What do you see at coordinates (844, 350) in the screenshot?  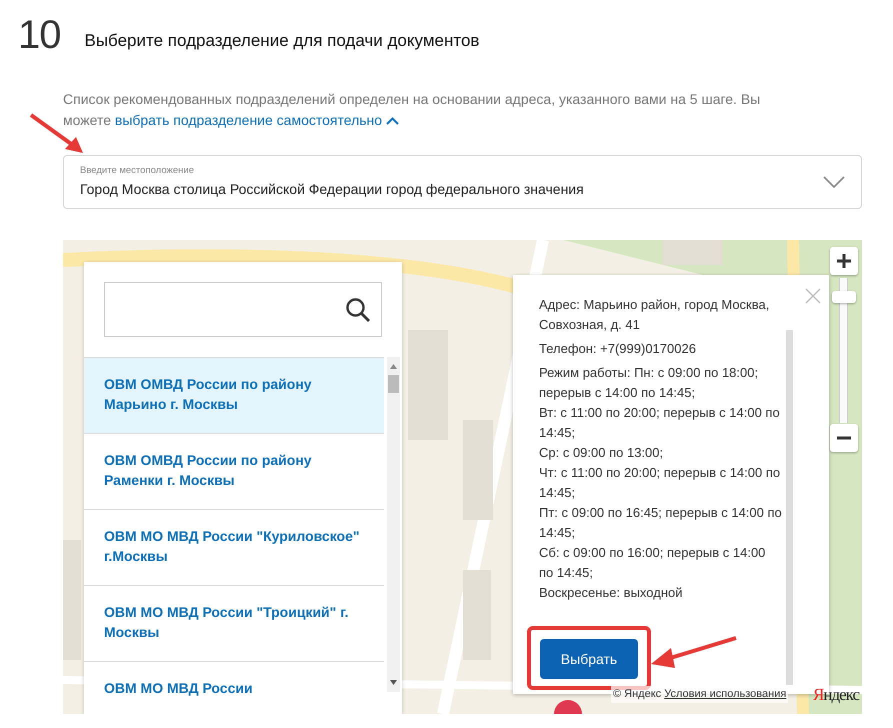 I see `zoom-slider` at bounding box center [844, 350].